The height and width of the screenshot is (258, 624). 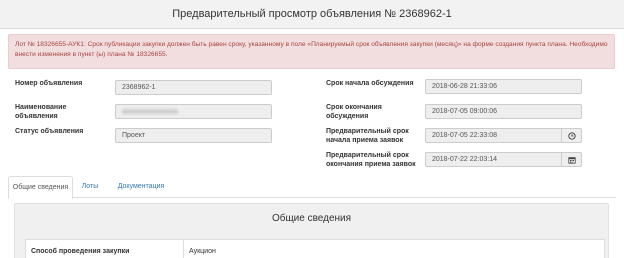 What do you see at coordinates (193, 111) in the screenshot?
I see `name-field` at bounding box center [193, 111].